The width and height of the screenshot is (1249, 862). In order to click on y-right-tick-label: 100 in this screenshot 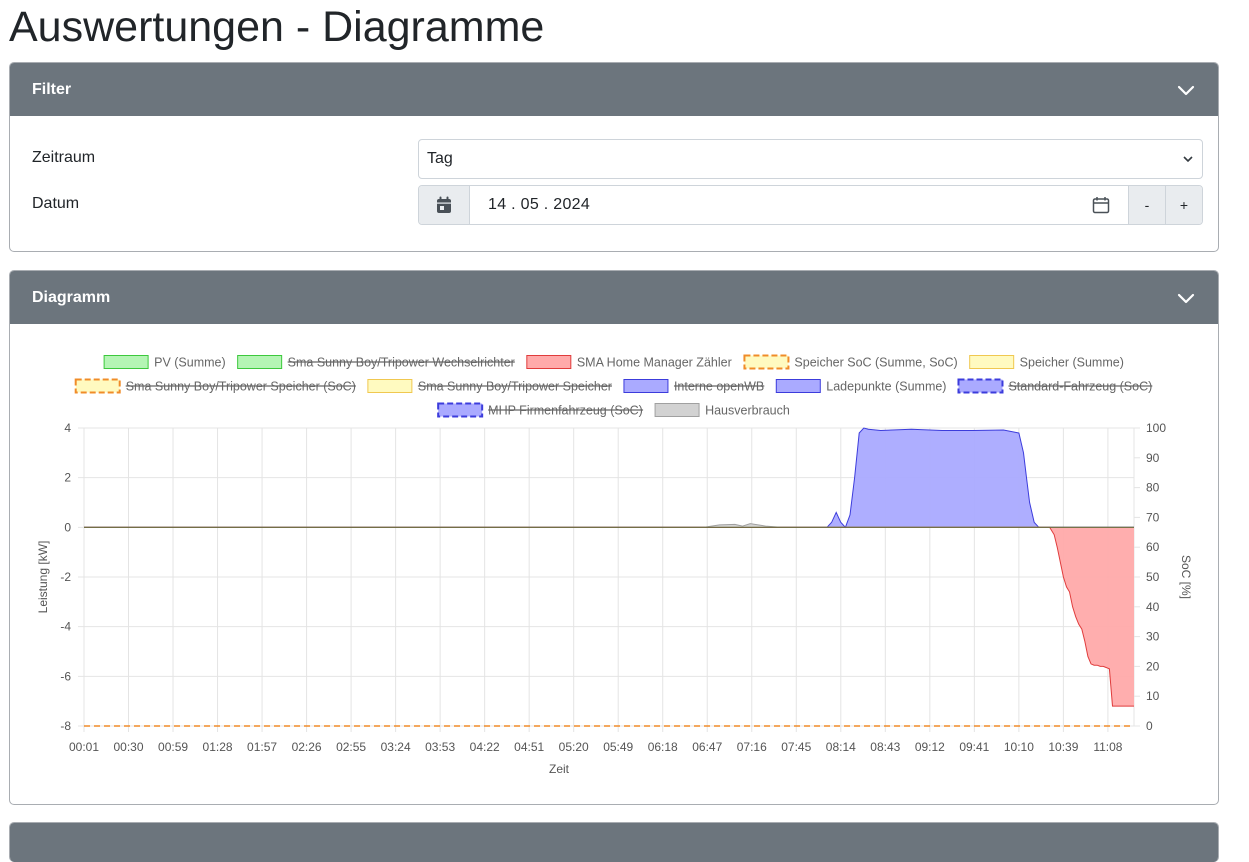, I will do `click(1156, 428)`.